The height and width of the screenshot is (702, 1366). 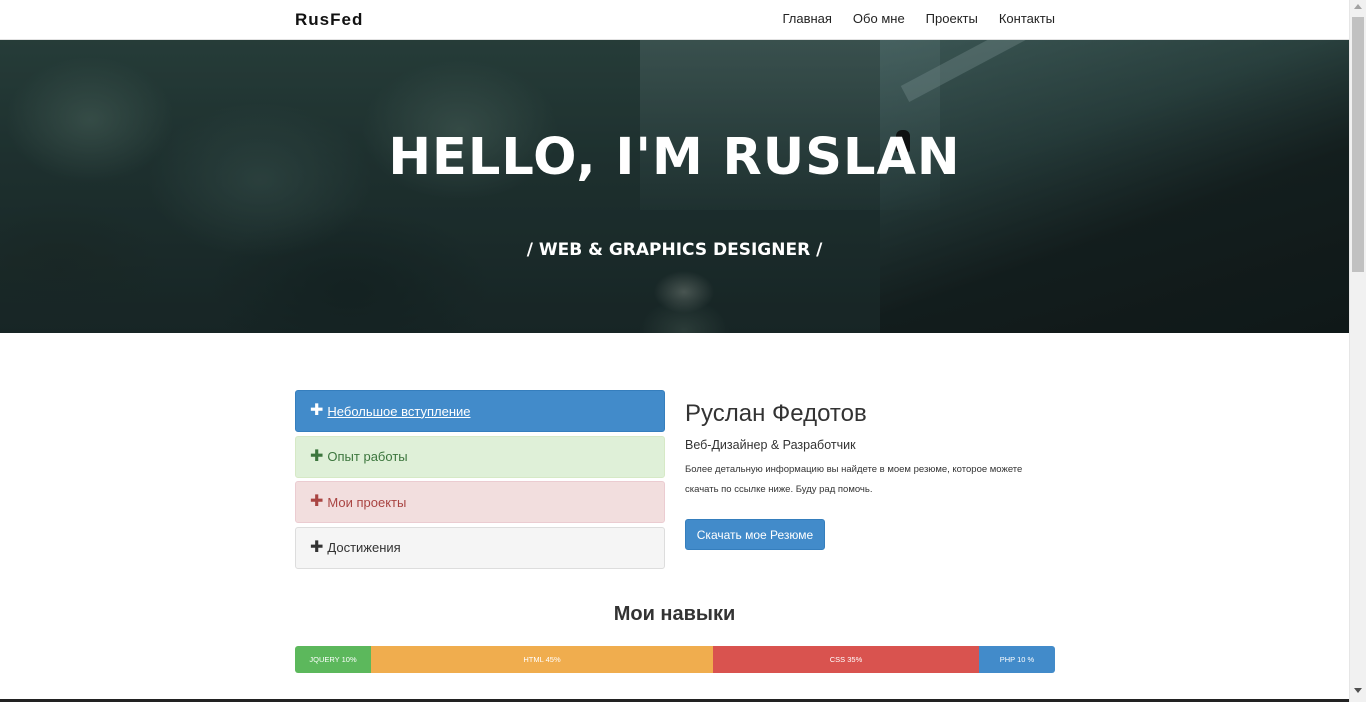 I want to click on accordion-item-intro: ✚ Небольшое вступление, so click(x=480, y=411).